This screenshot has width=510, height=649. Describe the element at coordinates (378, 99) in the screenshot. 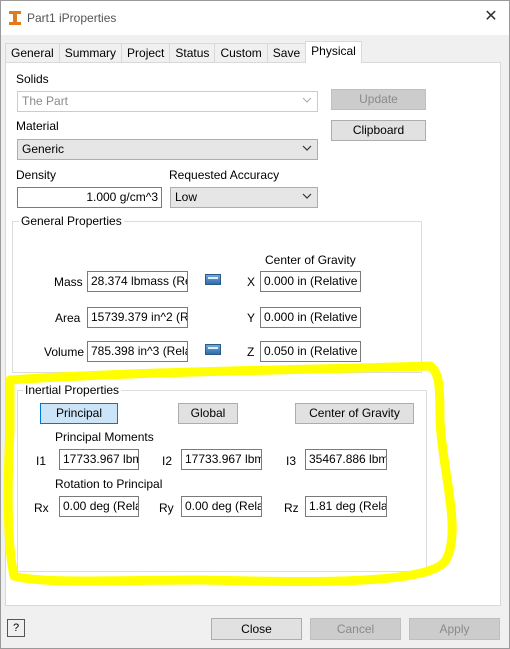

I see `update-button: Update` at that location.